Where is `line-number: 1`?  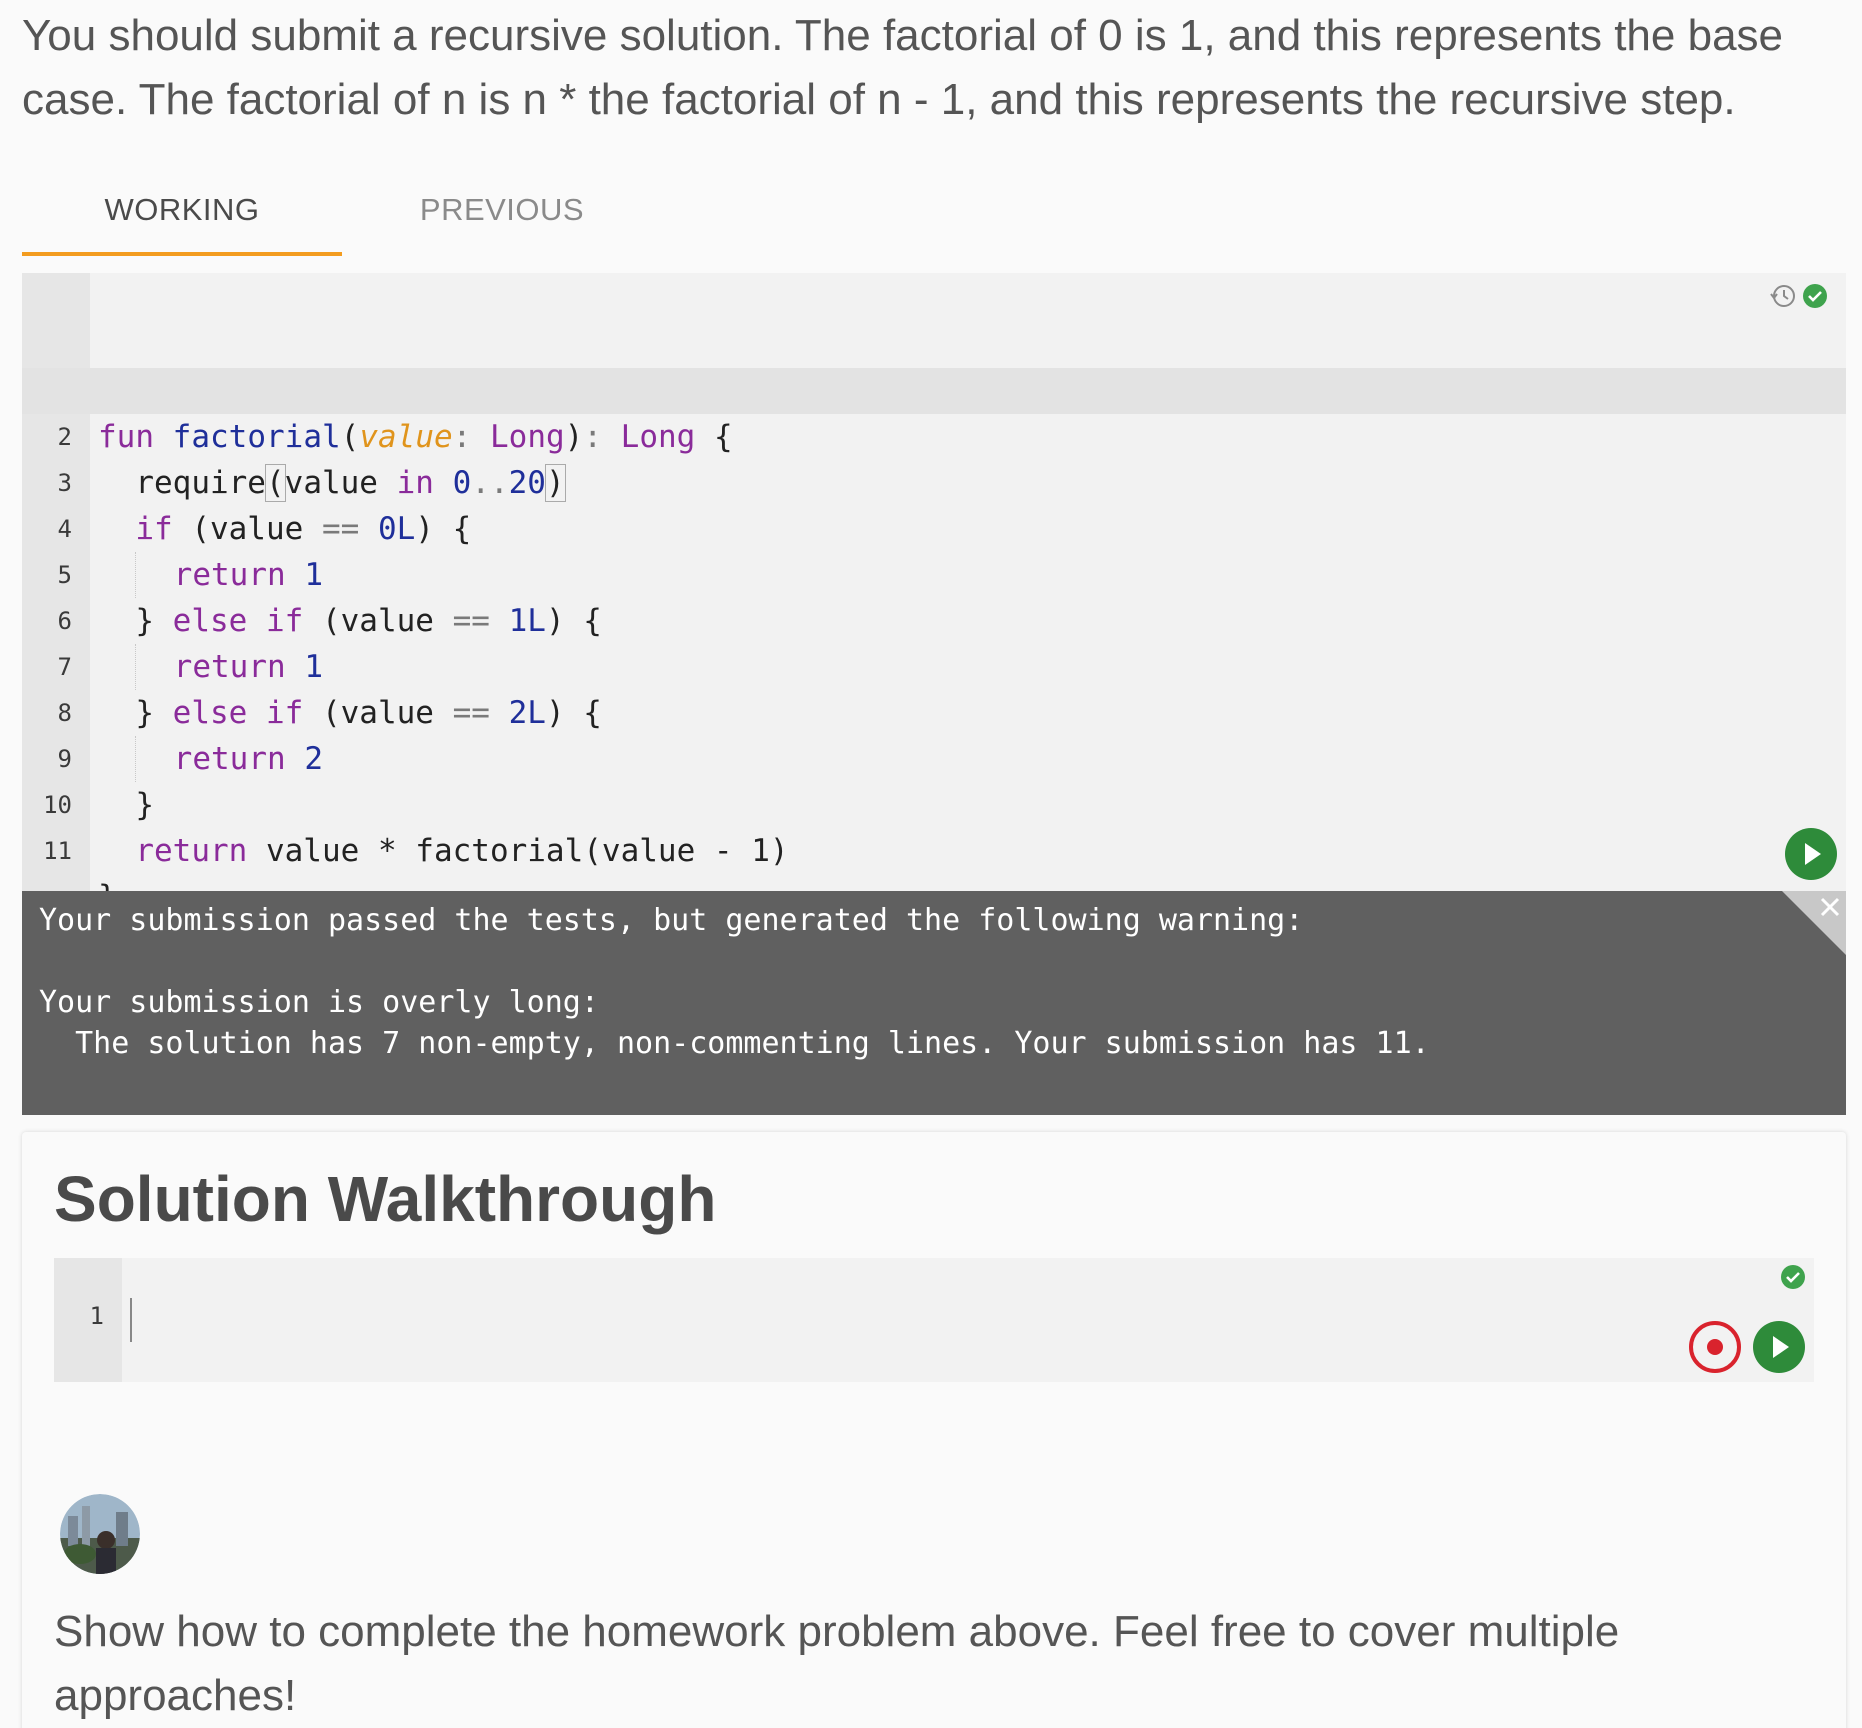
line-number: 1 is located at coordinates (96, 1316).